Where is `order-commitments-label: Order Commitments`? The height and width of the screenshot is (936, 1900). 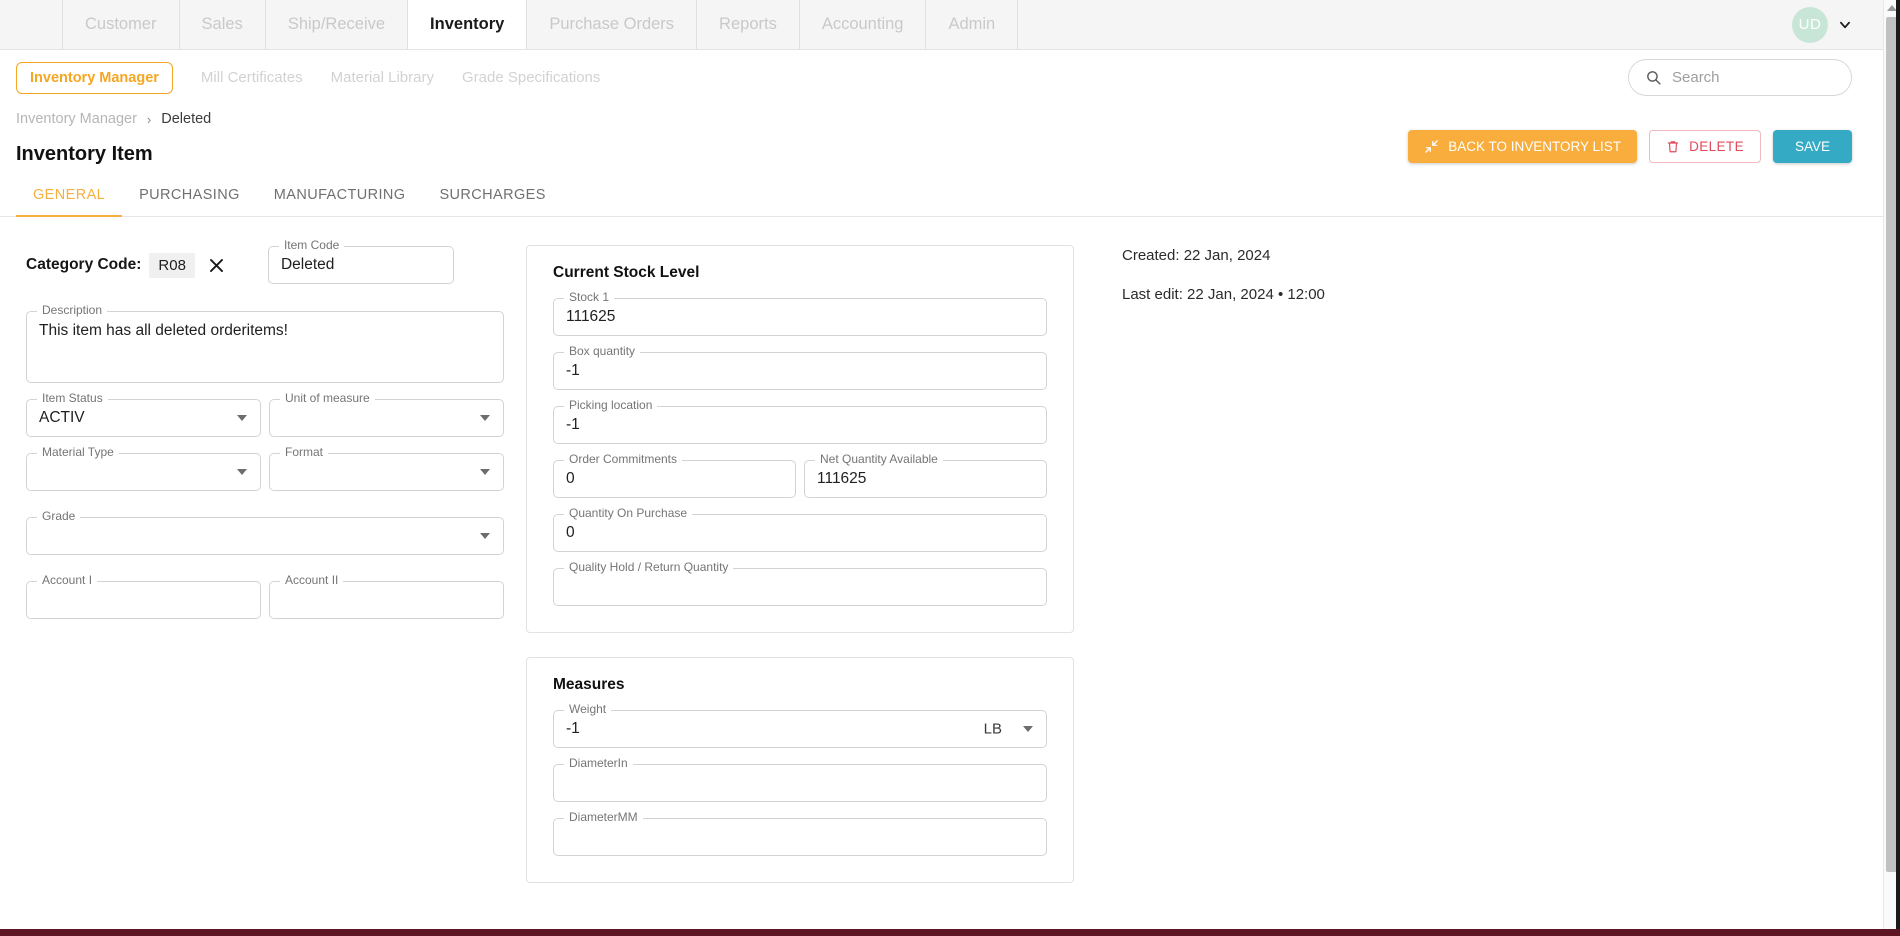 order-commitments-label: Order Commitments is located at coordinates (623, 459).